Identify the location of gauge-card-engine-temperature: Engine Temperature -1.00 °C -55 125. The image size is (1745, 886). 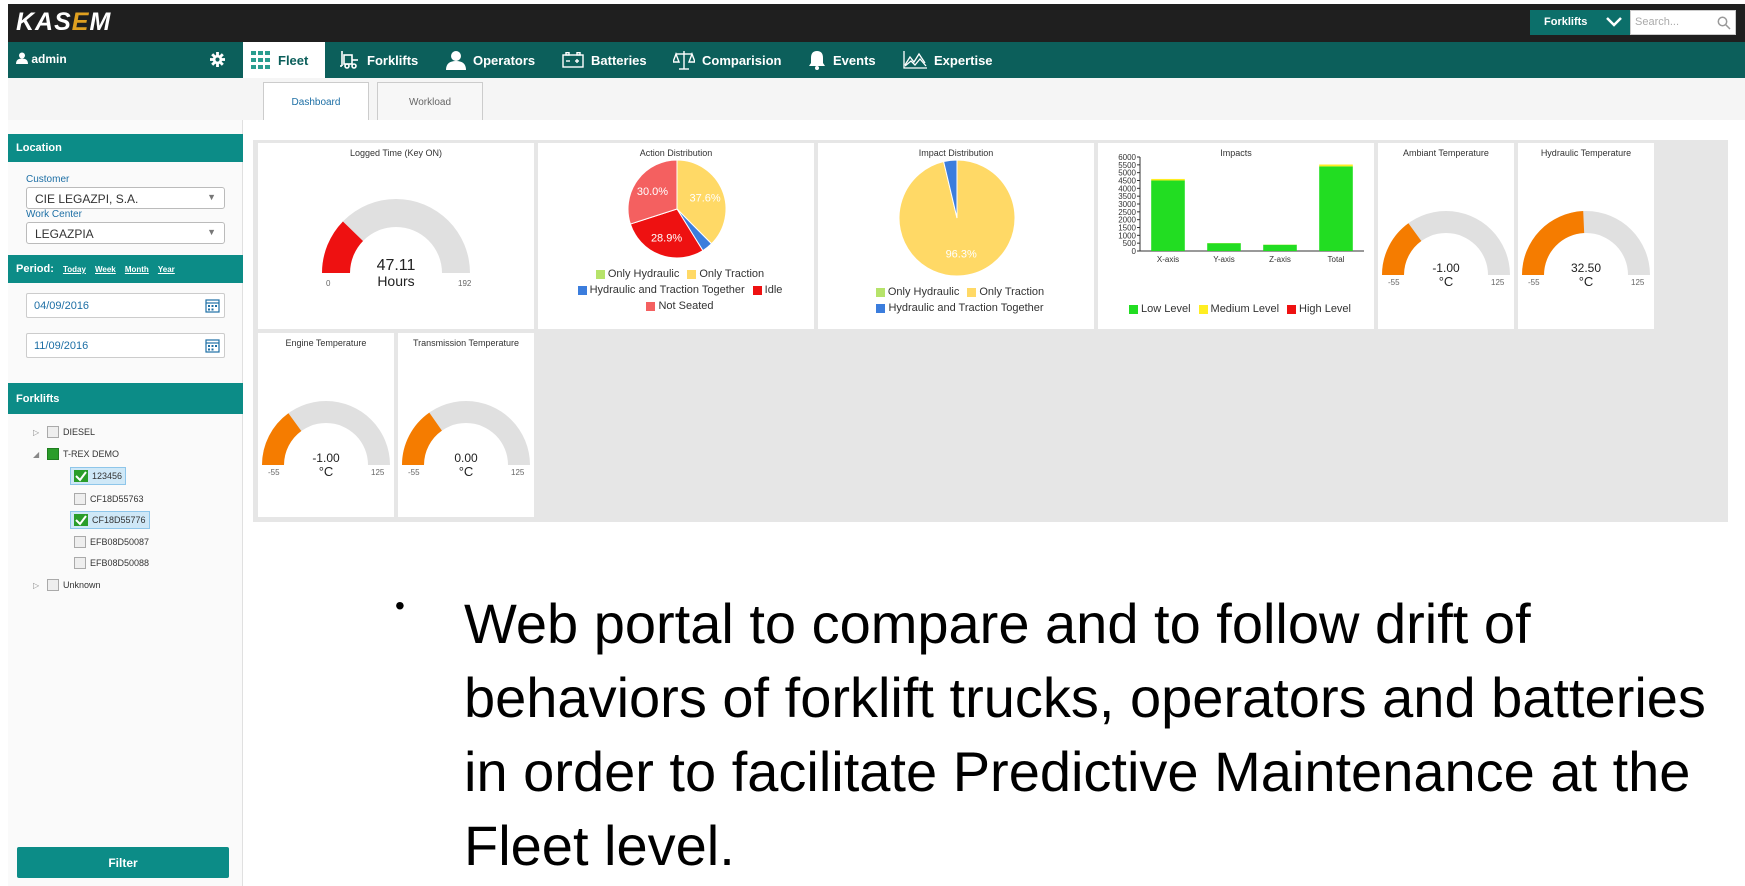
(326, 425).